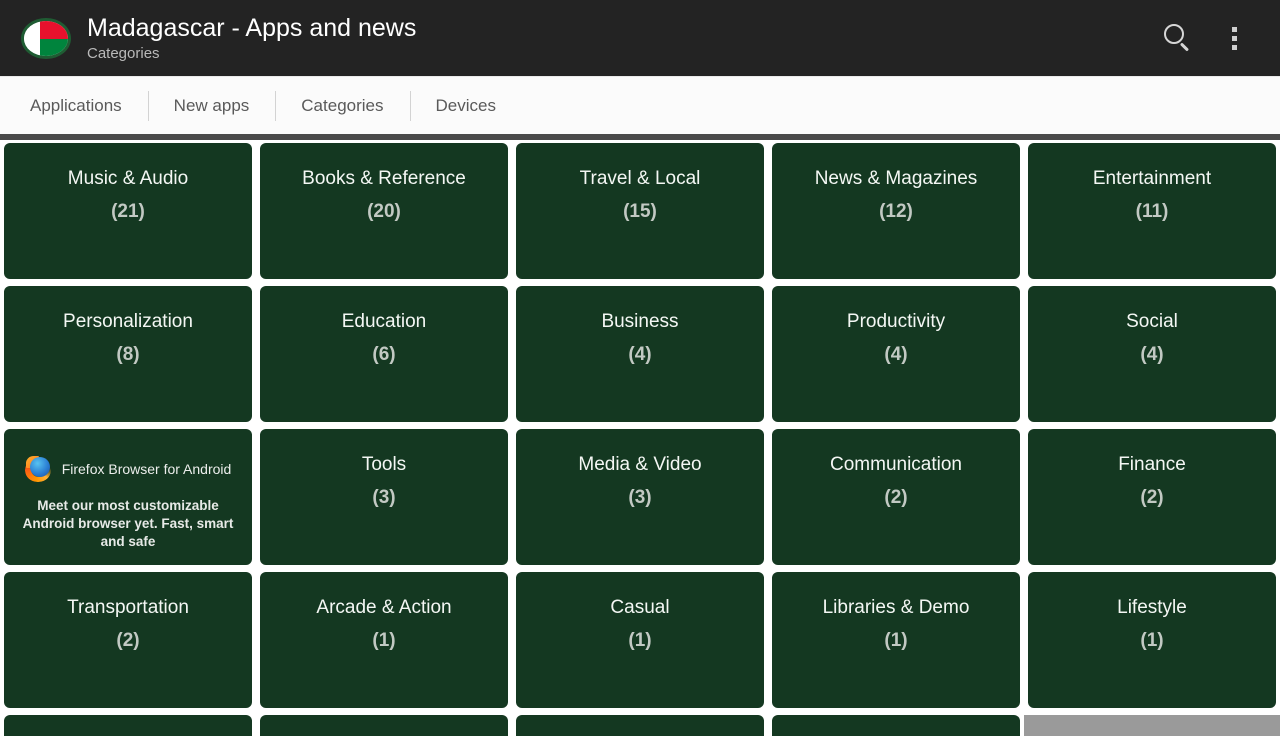  I want to click on category-count: (11), so click(1152, 211).